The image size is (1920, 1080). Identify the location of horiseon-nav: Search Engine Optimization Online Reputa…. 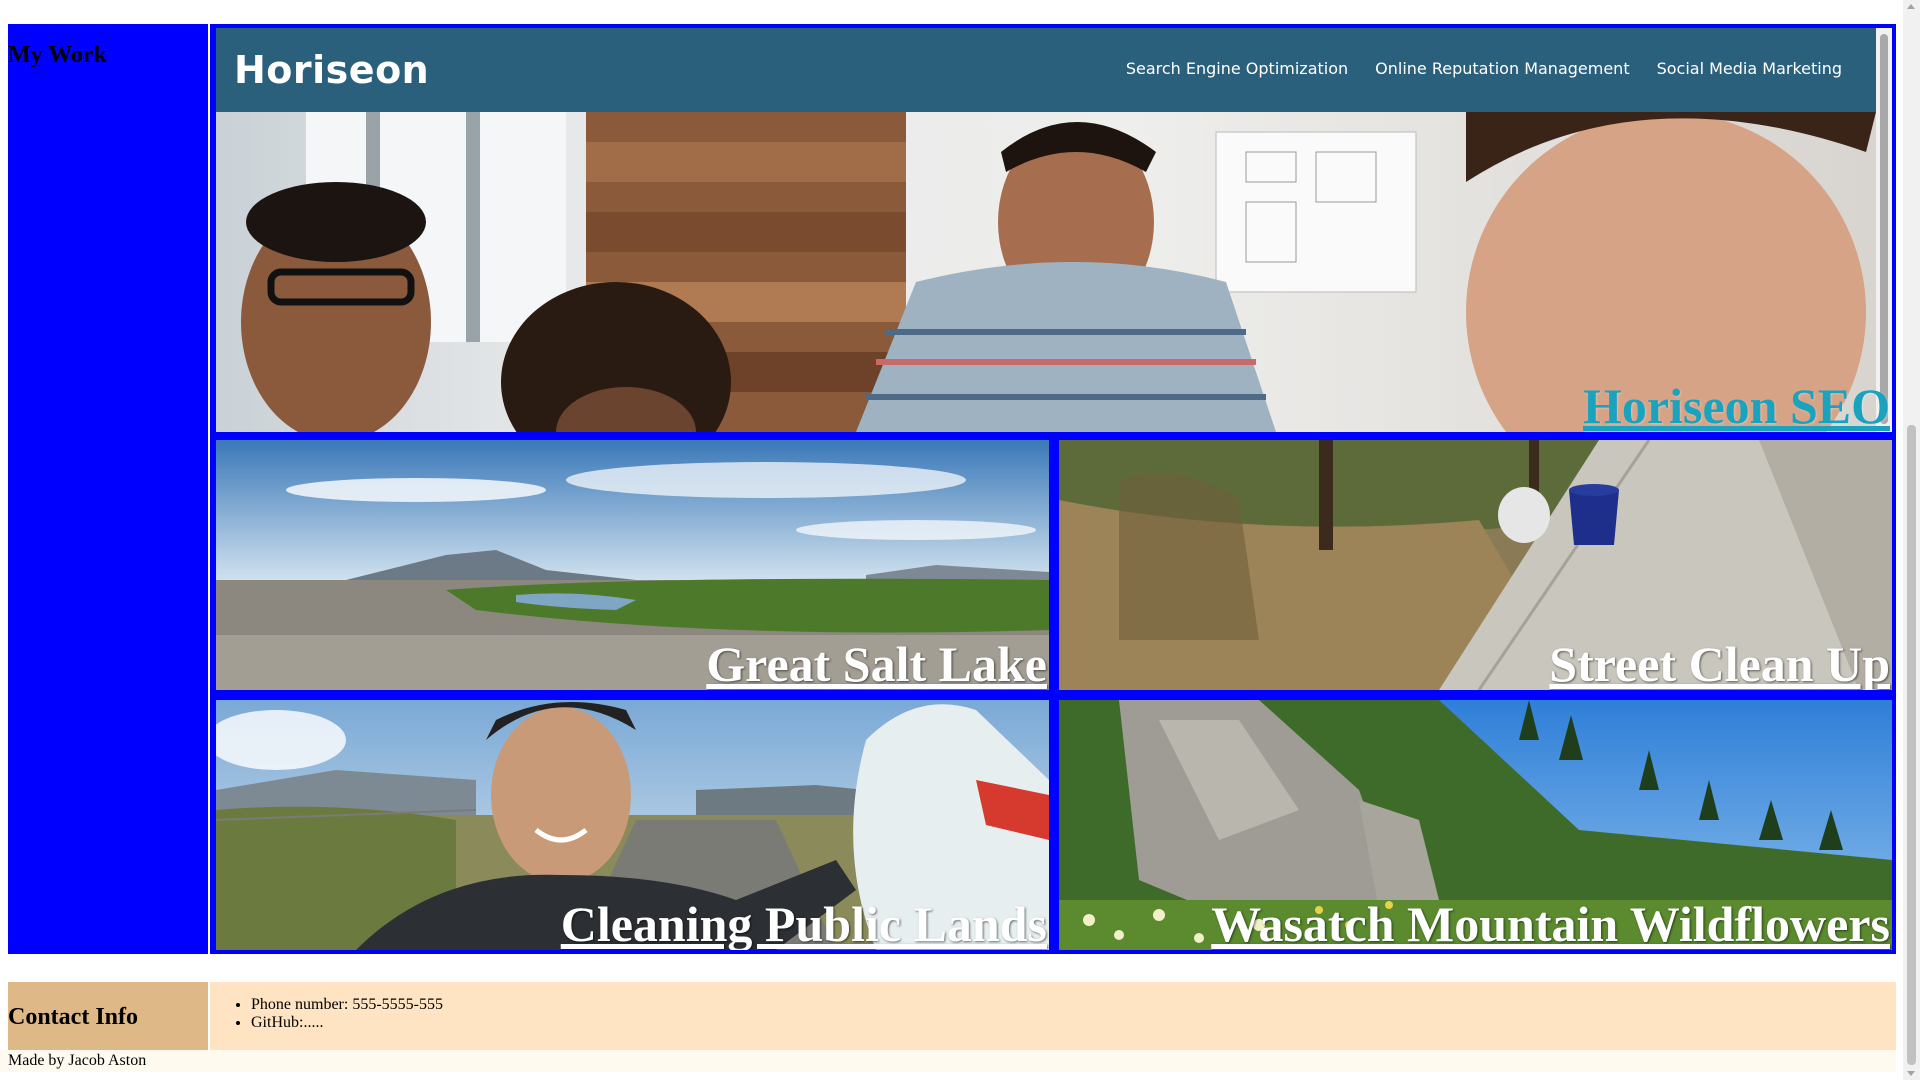
(1484, 68).